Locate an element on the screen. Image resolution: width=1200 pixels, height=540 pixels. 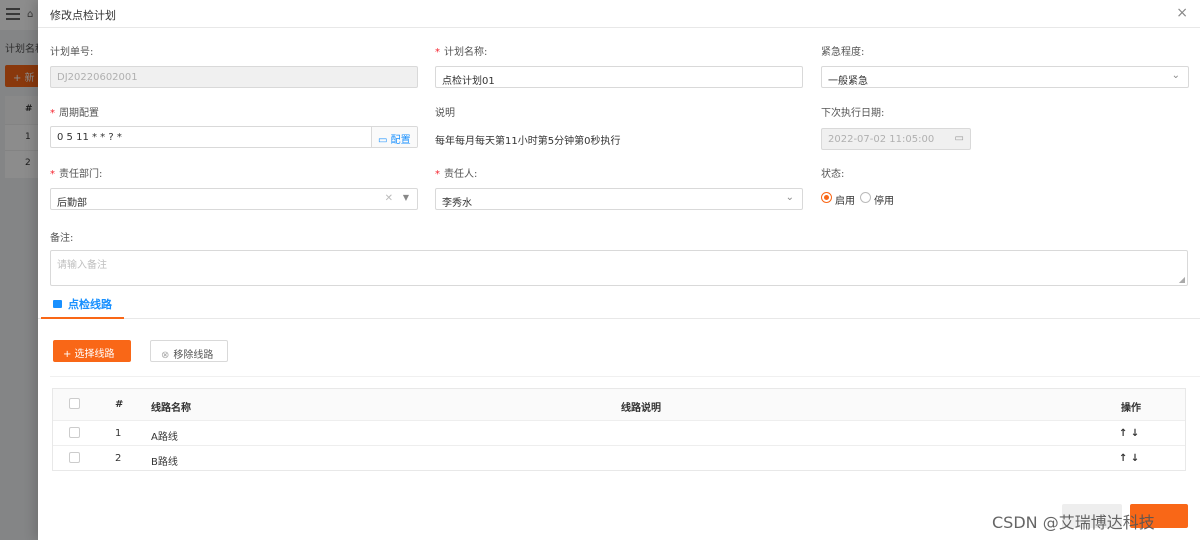
remark-textarea: 请输入备注 ◢ is located at coordinates (619, 268).